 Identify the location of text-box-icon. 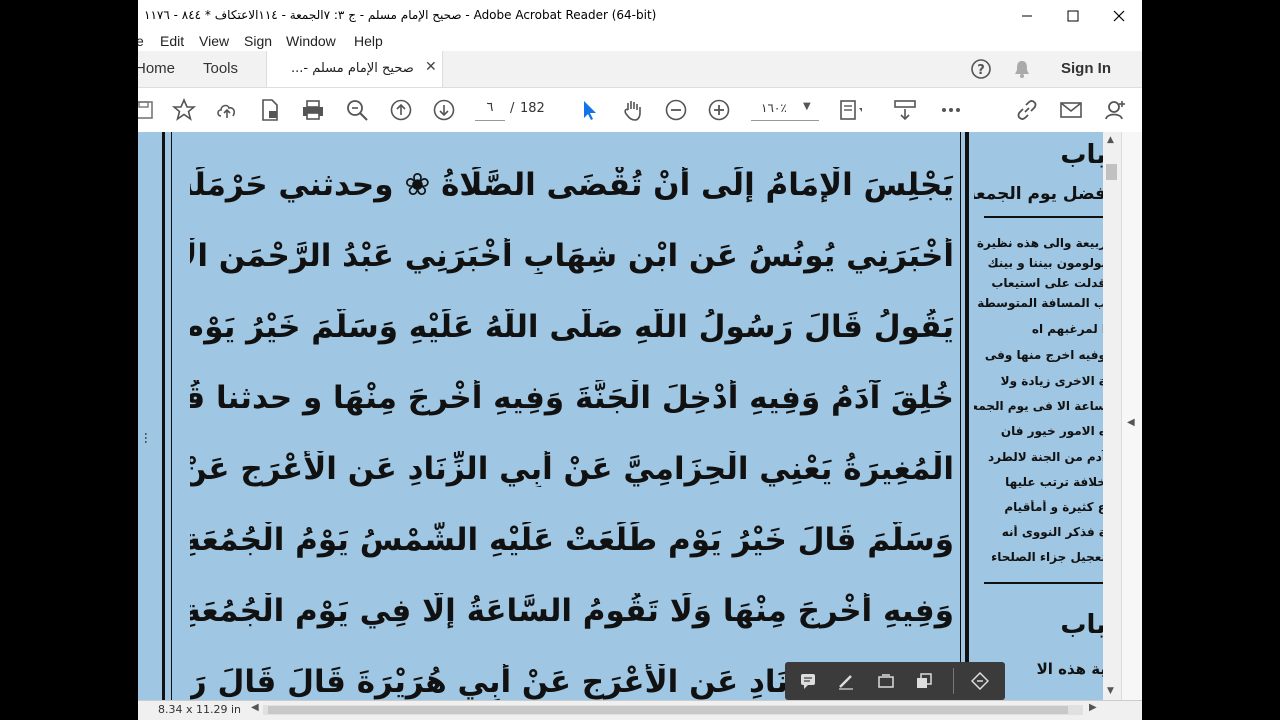
(886, 681).